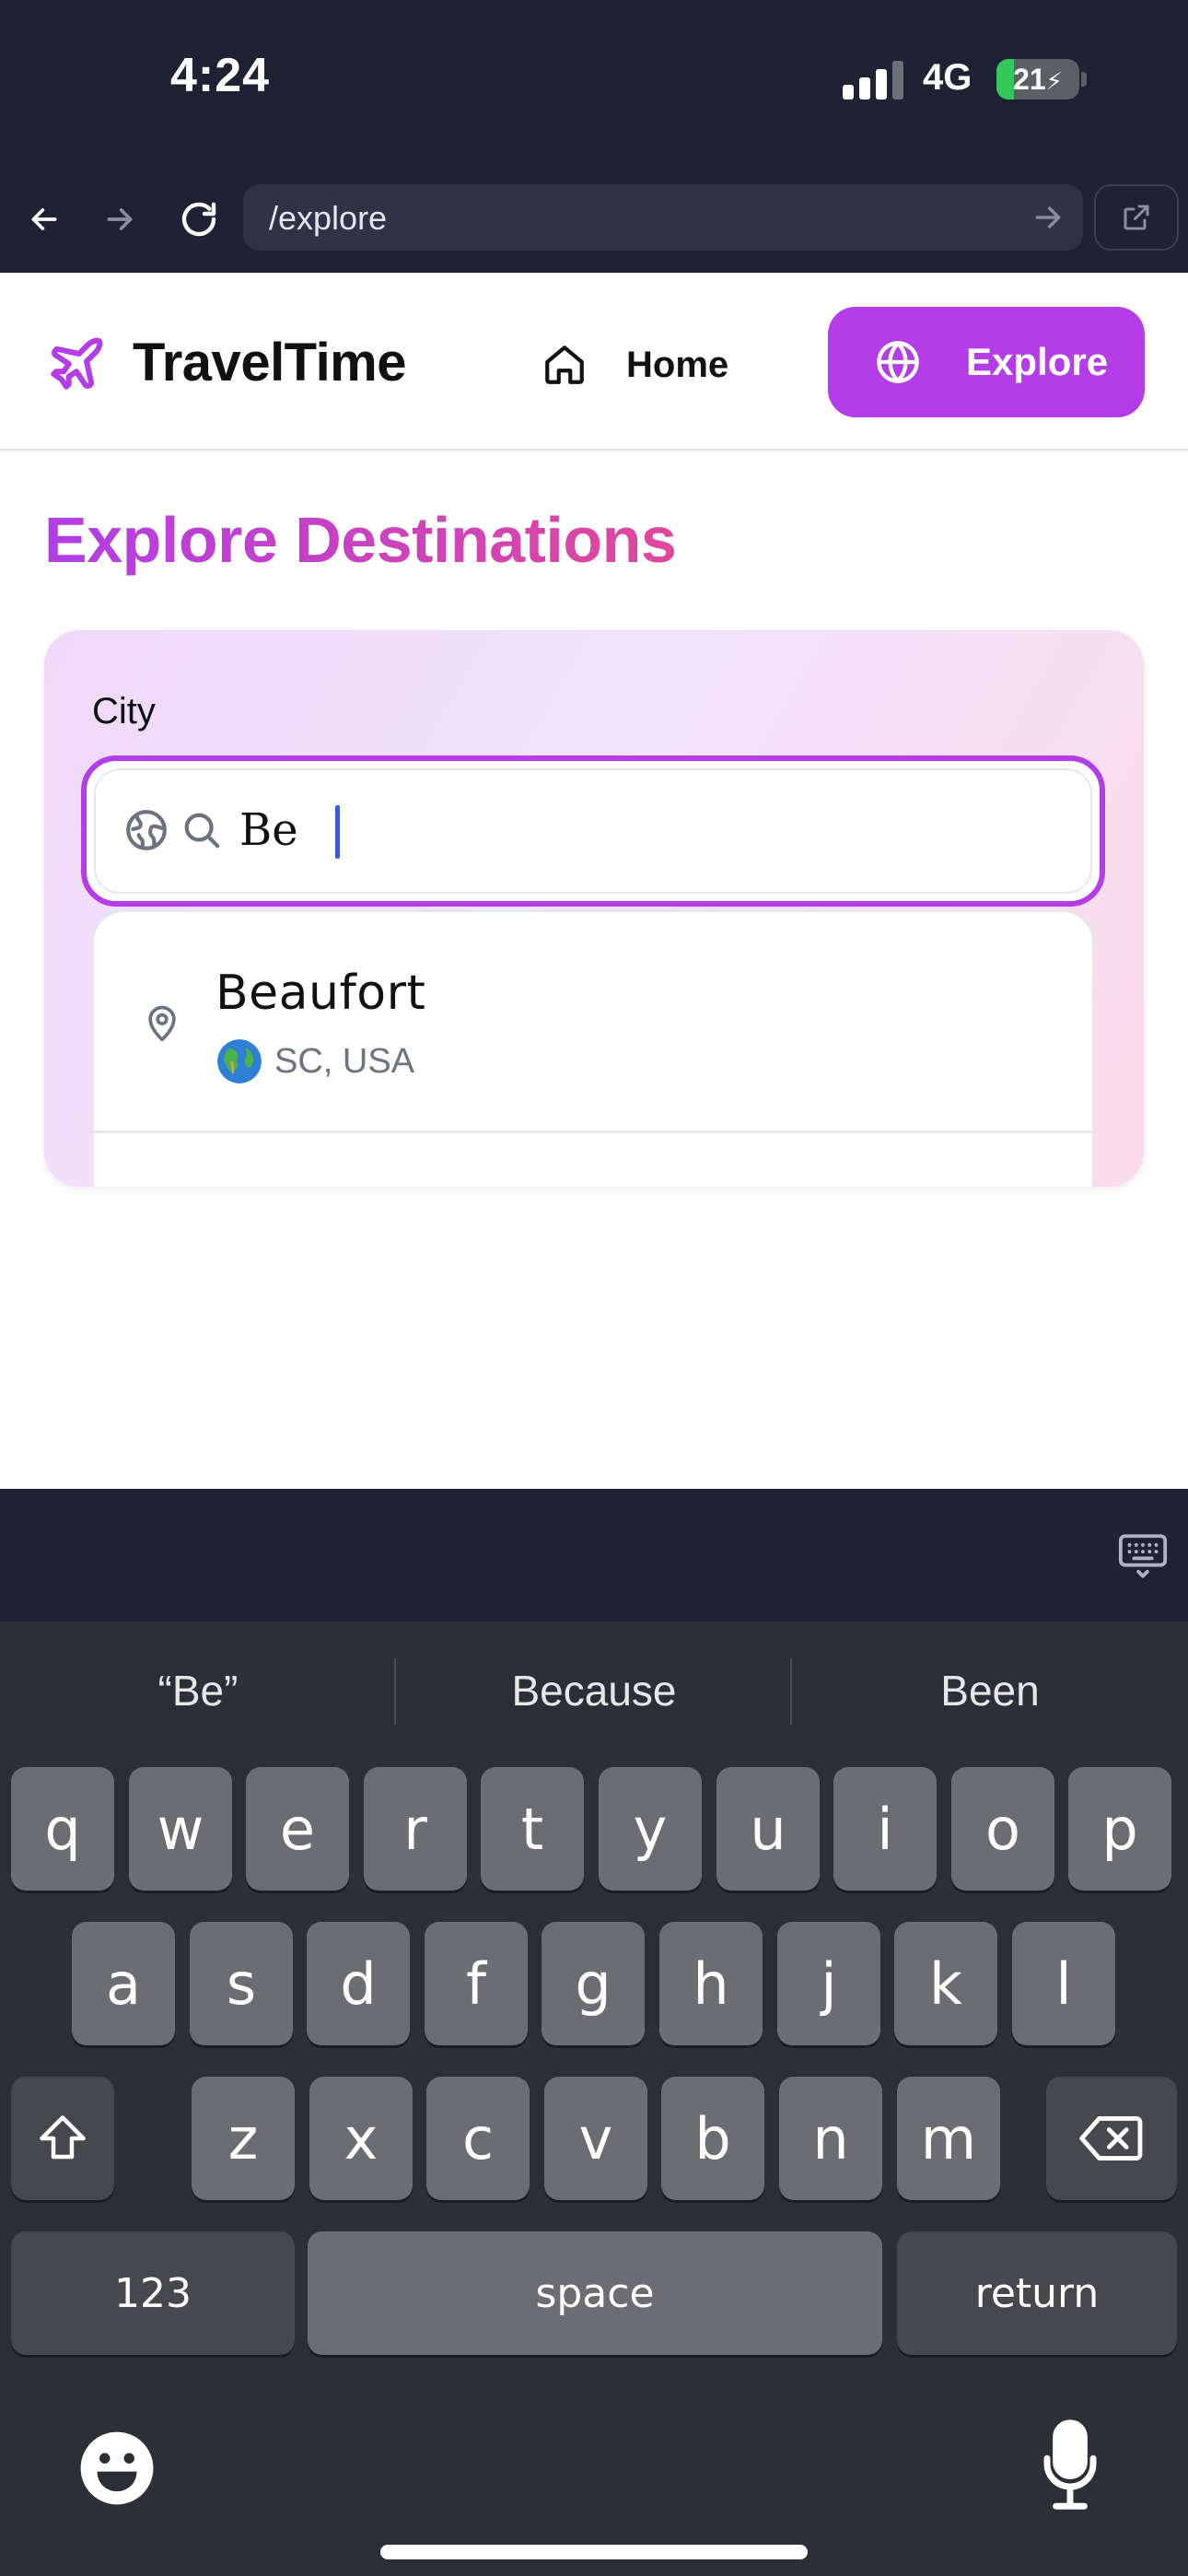  I want to click on url-field: /explore, so click(663, 217).